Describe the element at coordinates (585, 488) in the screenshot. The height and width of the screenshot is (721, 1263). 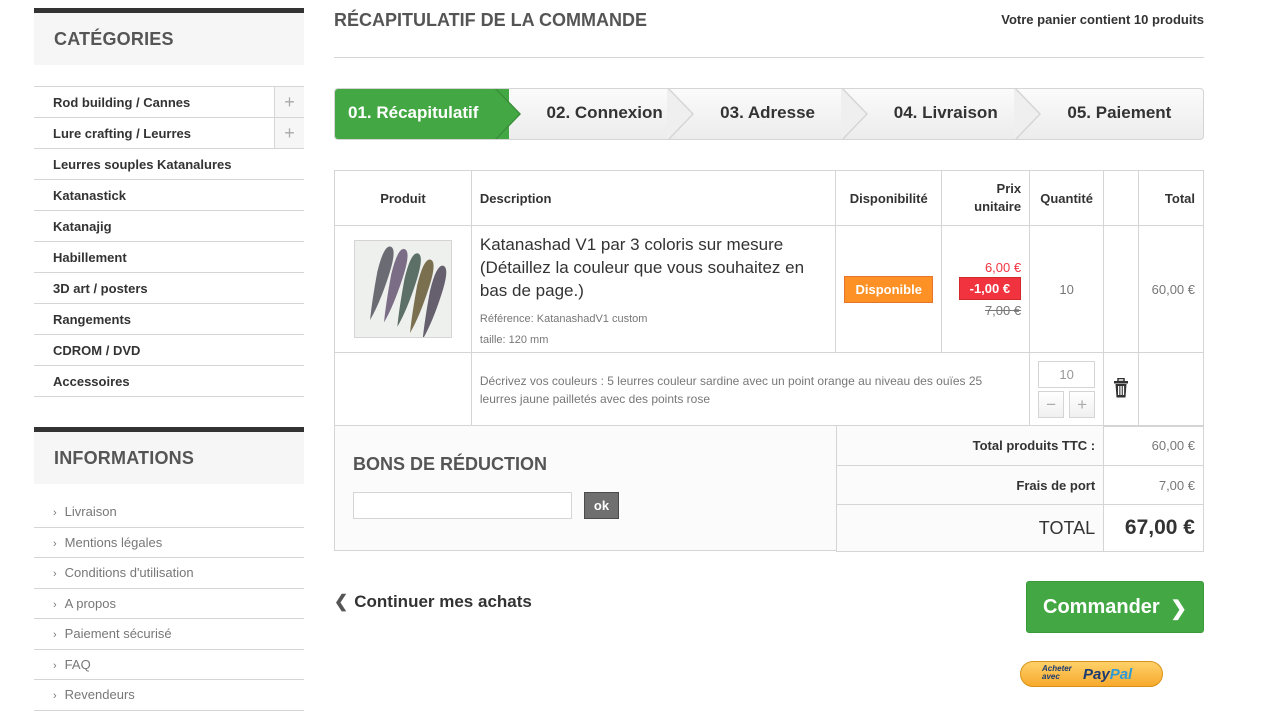
I see `voucher-panel: BONS DE RÉDUCTION ok` at that location.